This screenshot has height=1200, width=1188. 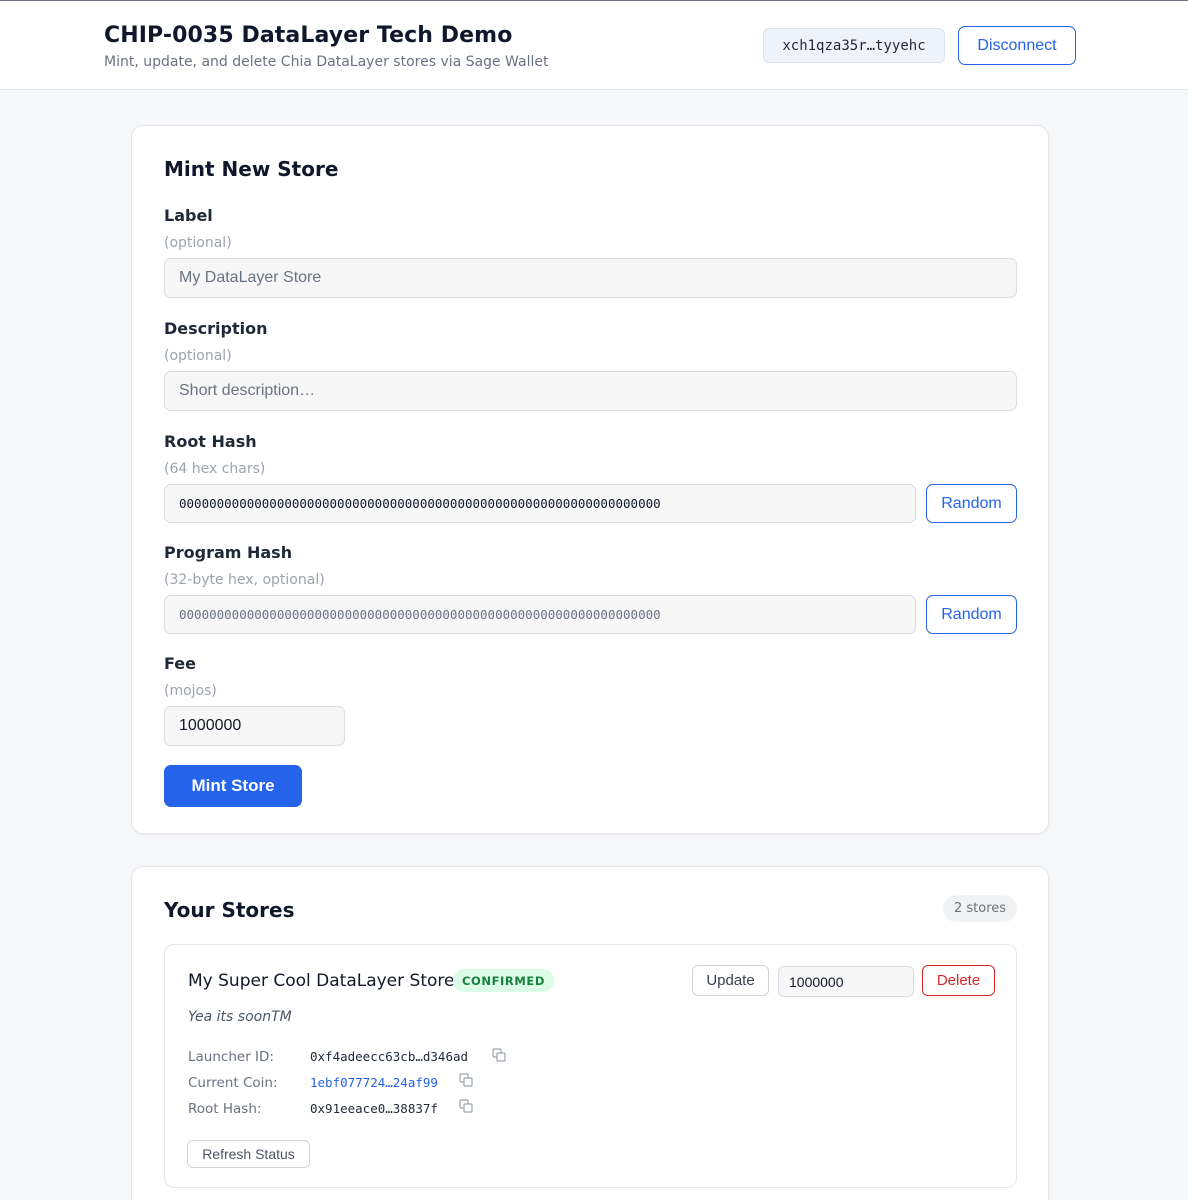 What do you see at coordinates (229, 910) in the screenshot?
I see `stores-card-title: Your Stores` at bounding box center [229, 910].